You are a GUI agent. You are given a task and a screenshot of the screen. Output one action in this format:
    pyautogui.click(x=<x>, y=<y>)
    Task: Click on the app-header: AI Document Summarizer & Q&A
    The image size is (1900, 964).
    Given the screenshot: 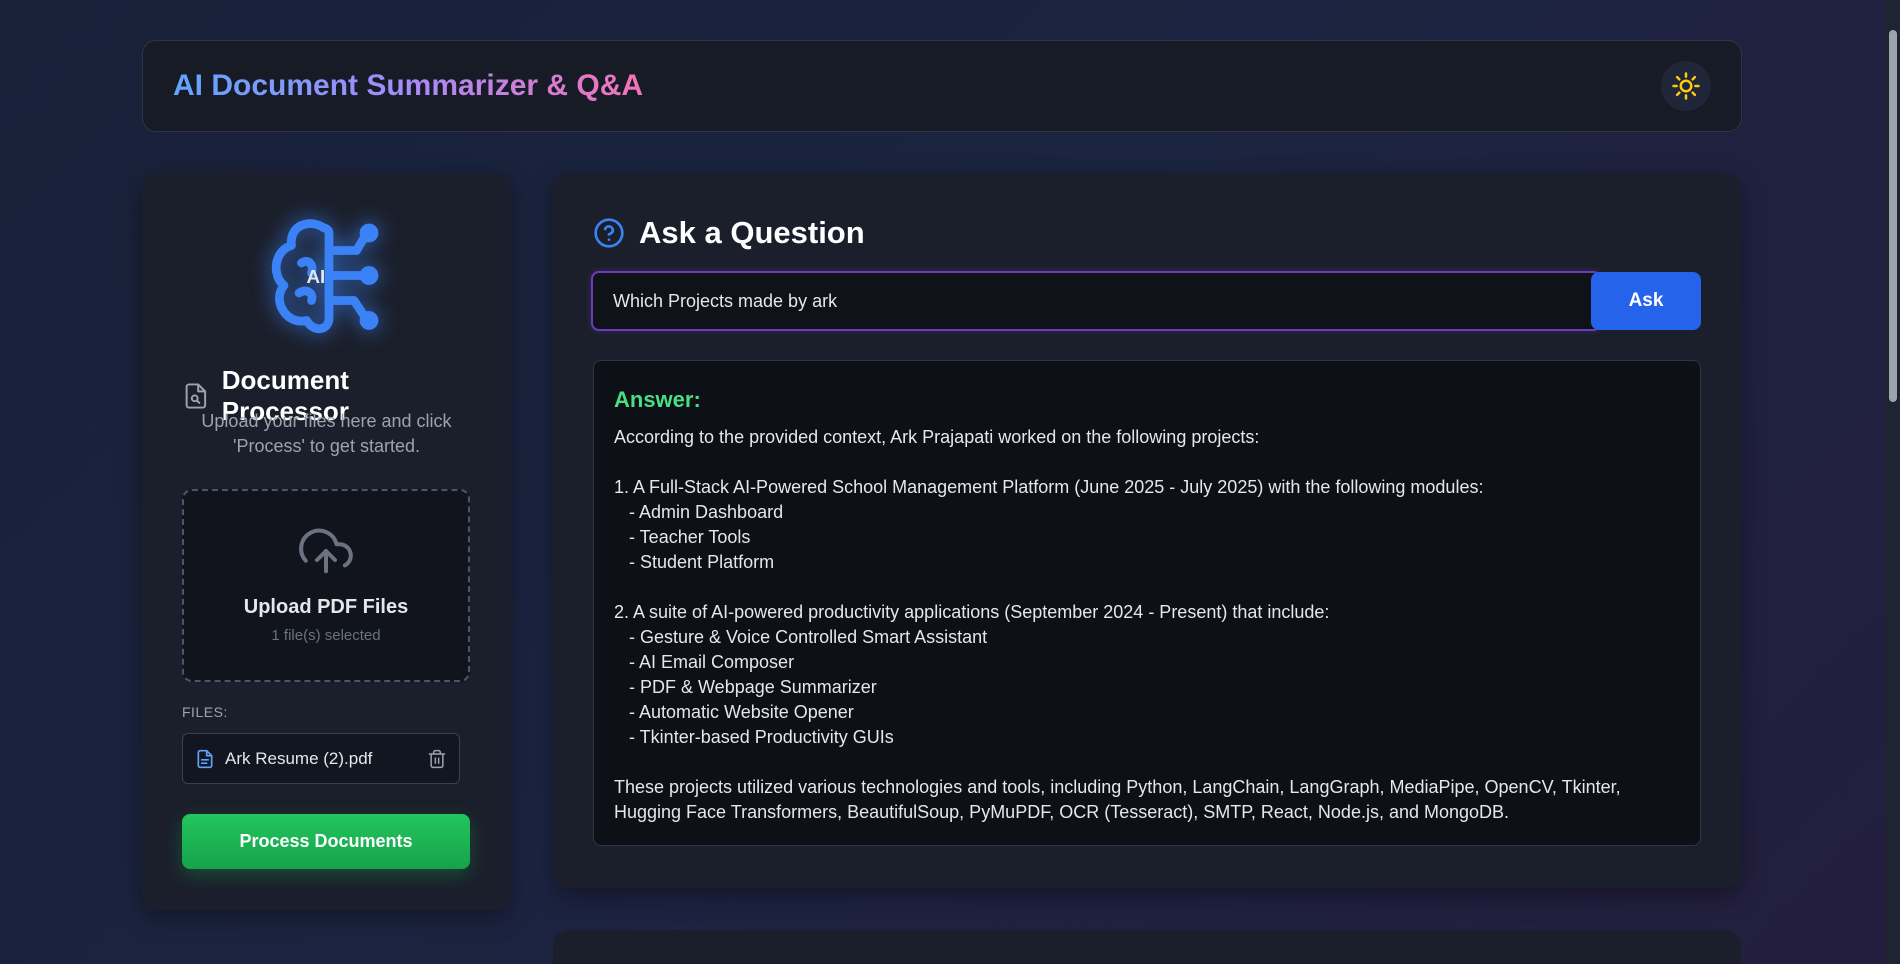 What is the action you would take?
    pyautogui.click(x=942, y=86)
    